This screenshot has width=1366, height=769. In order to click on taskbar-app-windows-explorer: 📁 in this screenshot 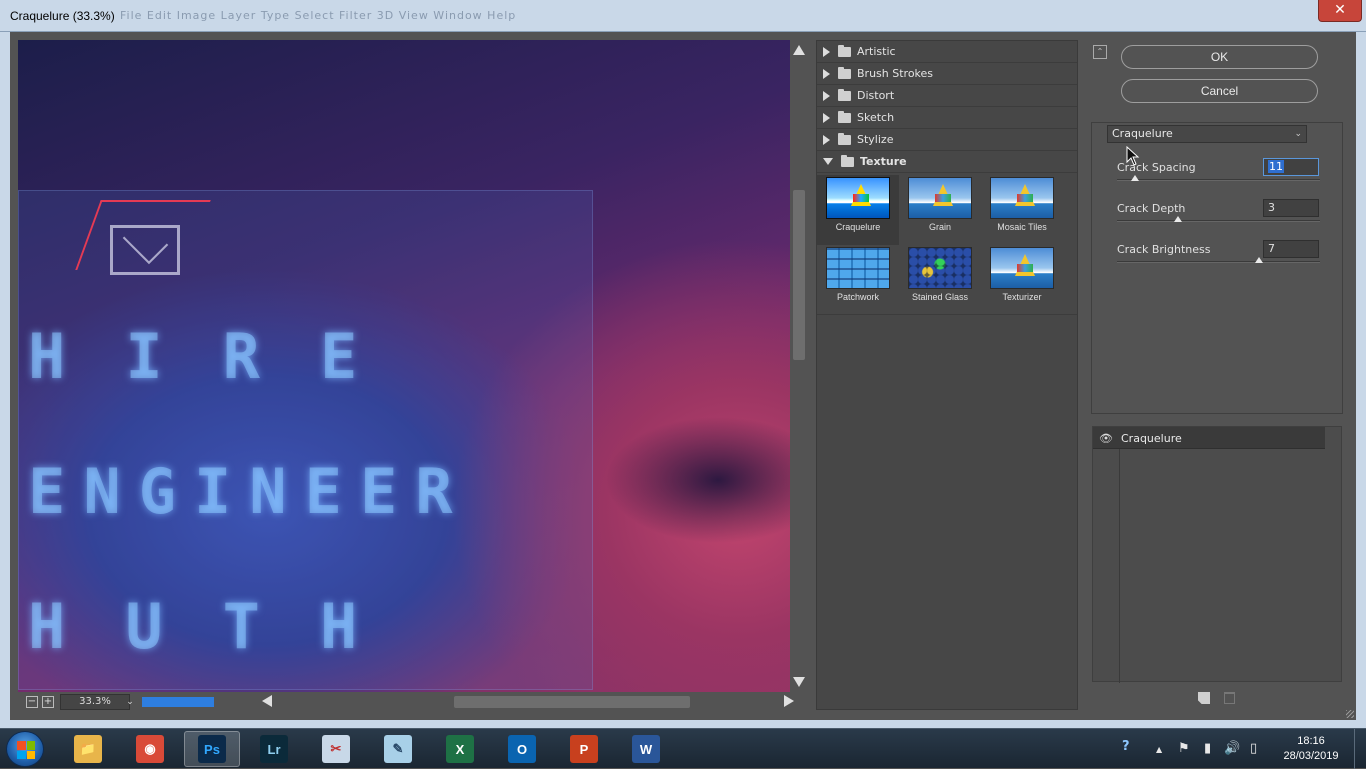, I will do `click(88, 749)`.